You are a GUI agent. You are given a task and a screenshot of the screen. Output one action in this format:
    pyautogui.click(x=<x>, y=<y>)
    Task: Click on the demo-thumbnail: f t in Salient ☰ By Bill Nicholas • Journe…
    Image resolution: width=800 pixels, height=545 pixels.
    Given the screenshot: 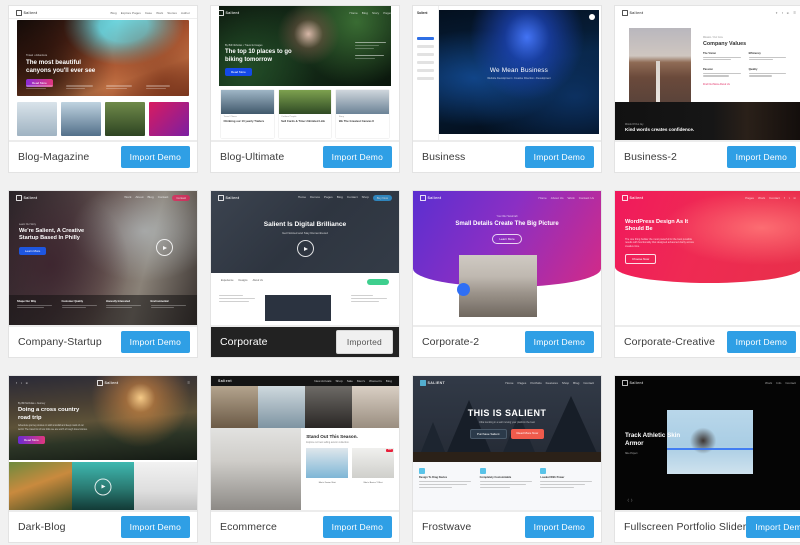 What is the action you would take?
    pyautogui.click(x=103, y=443)
    